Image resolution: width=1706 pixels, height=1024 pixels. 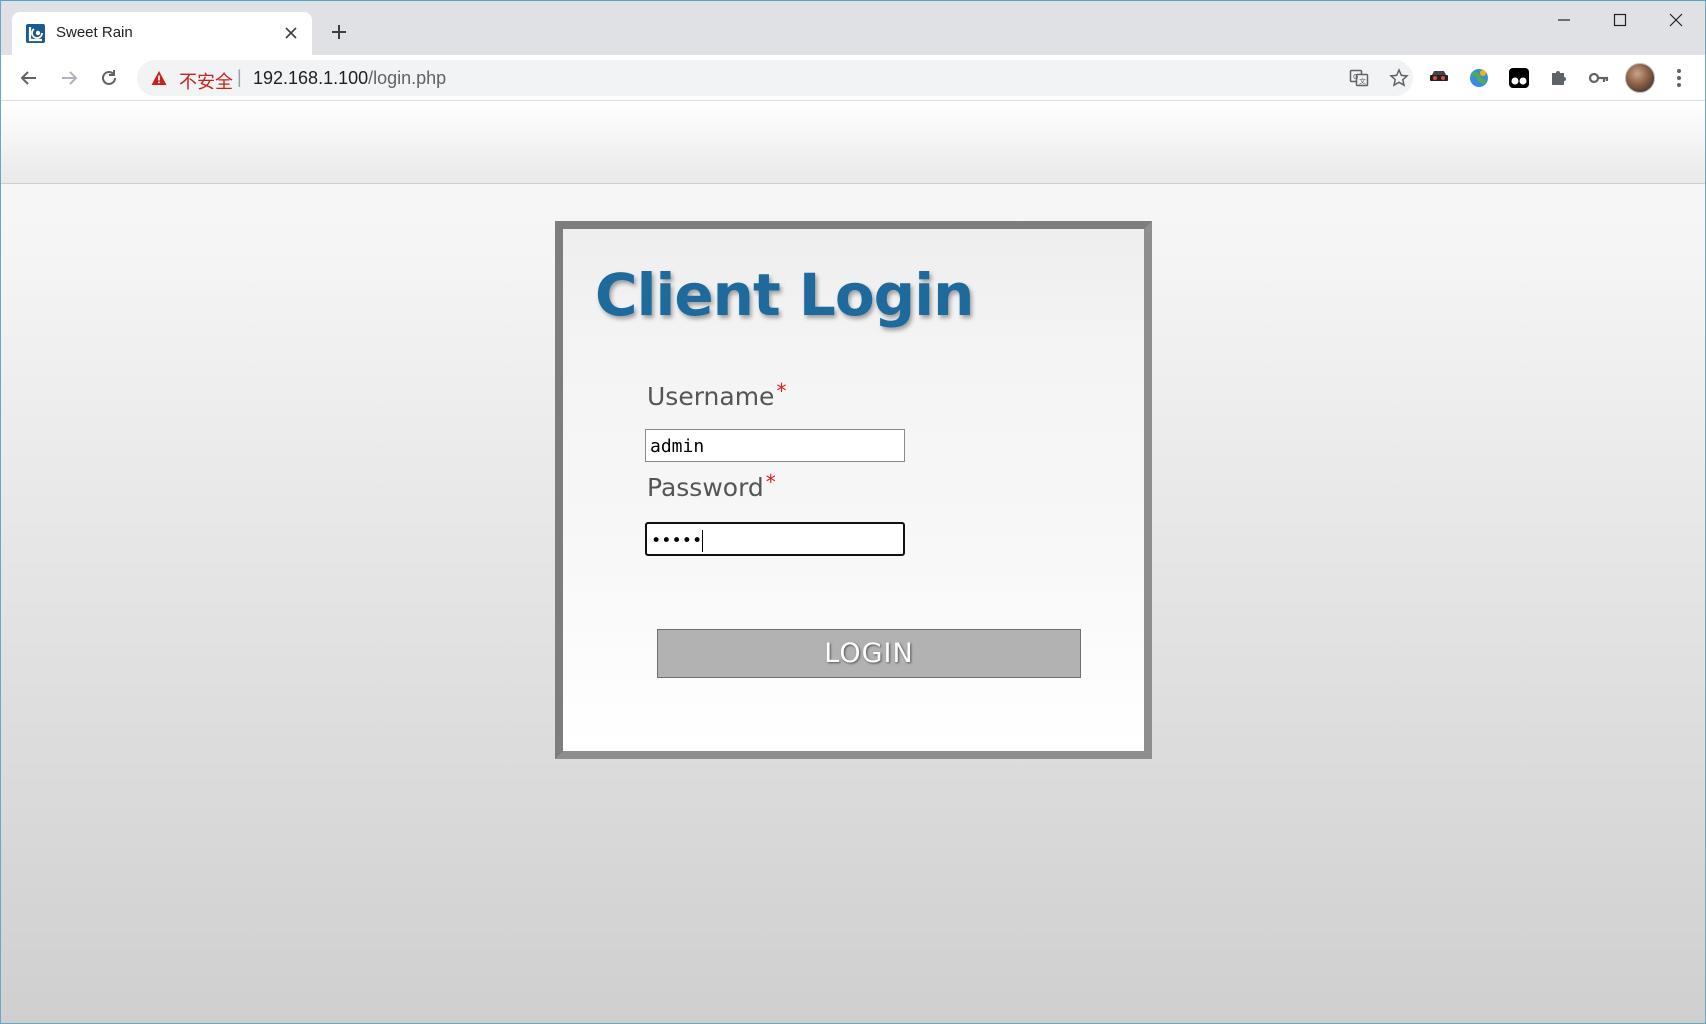 What do you see at coordinates (784, 295) in the screenshot?
I see `login-title: Client Login` at bounding box center [784, 295].